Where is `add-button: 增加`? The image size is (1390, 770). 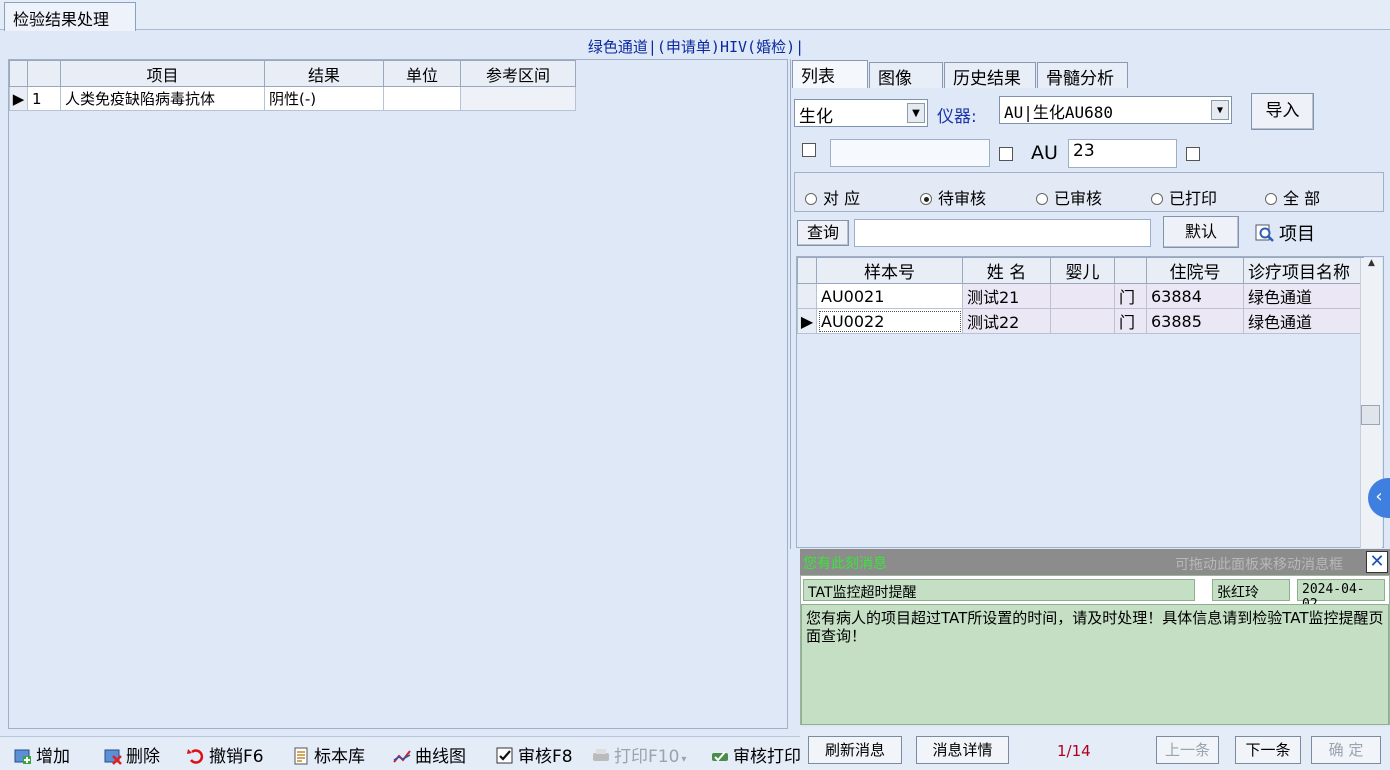
add-button: 增加 is located at coordinates (42, 754).